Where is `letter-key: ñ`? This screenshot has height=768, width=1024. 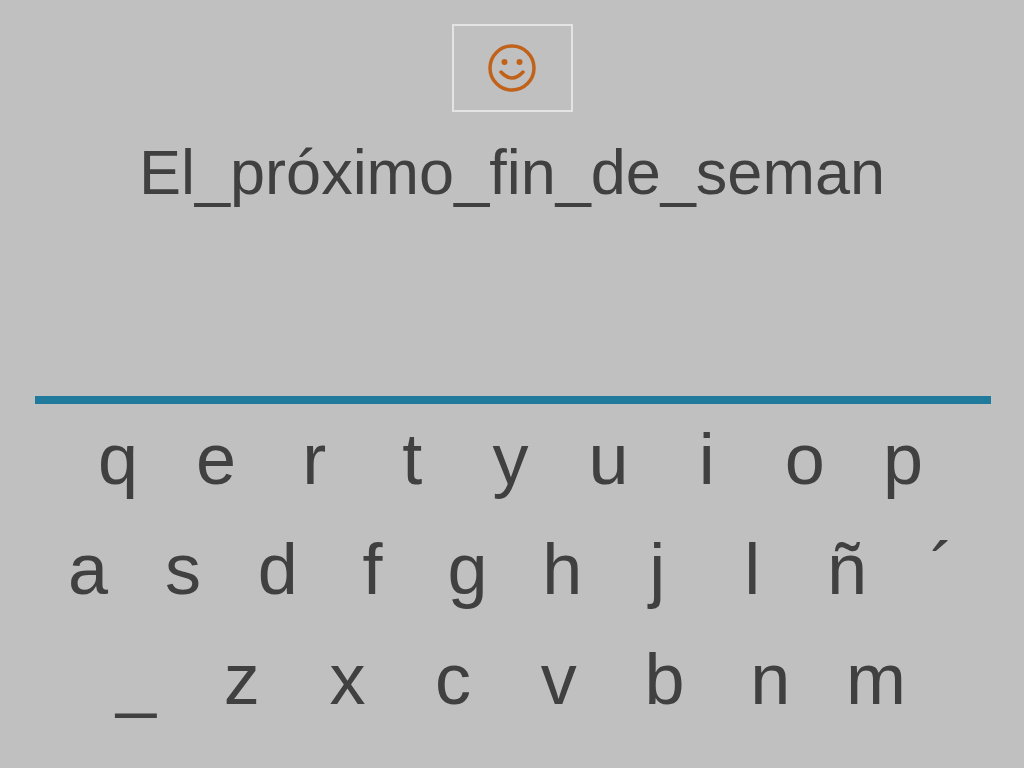 letter-key: ñ is located at coordinates (847, 569).